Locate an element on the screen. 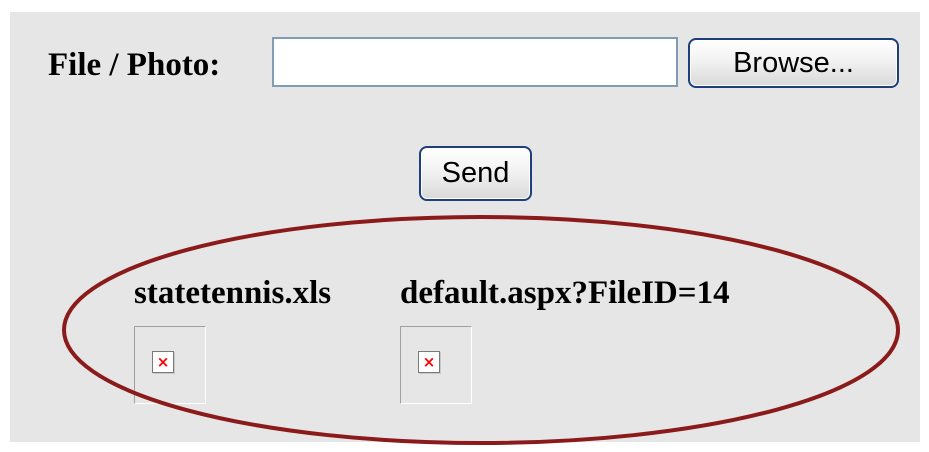 This screenshot has height=452, width=929. attachment-name-1: statetennis.xls is located at coordinates (233, 293).